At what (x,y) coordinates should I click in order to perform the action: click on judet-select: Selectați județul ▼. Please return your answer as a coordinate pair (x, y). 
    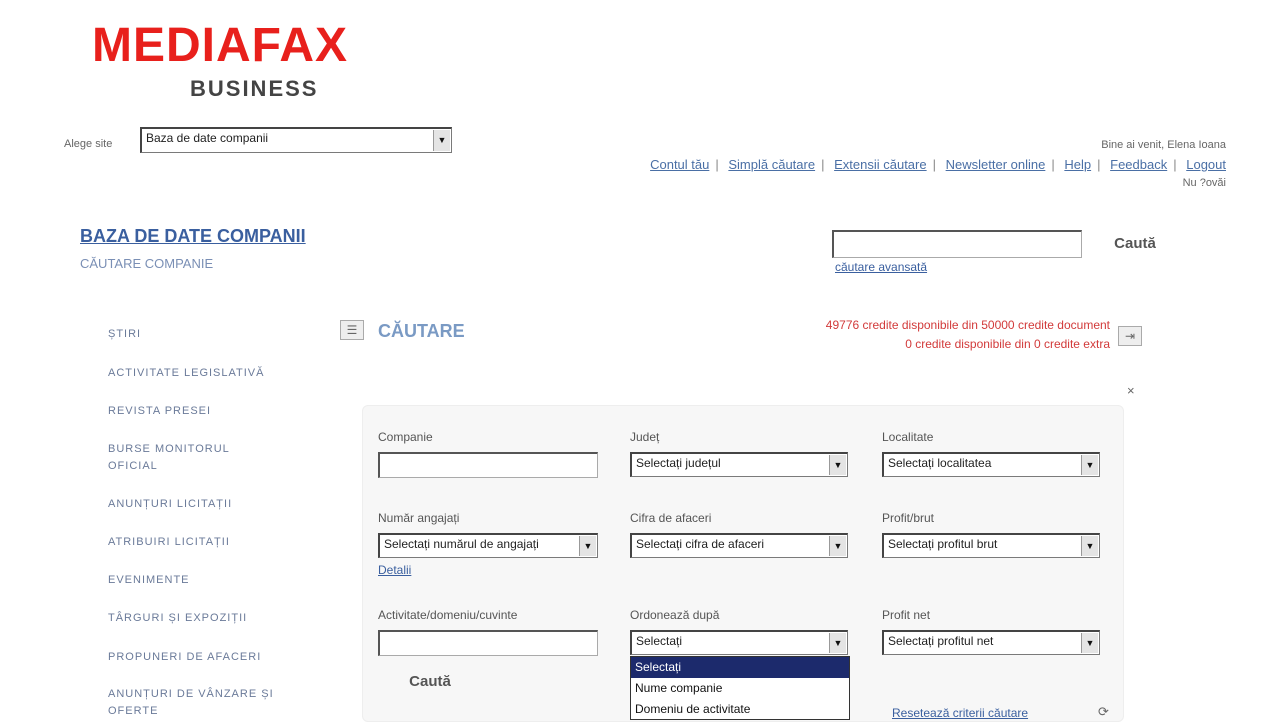
    Looking at the image, I should click on (739, 464).